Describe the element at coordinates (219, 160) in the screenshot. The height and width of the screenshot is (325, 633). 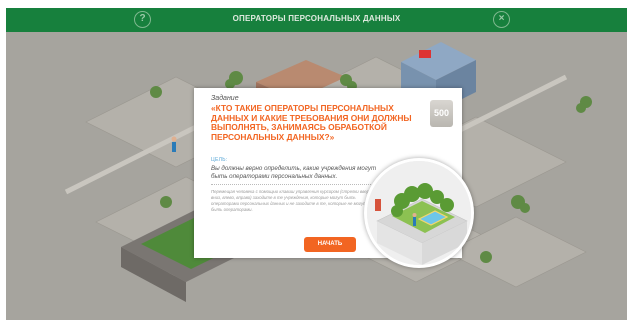
I see `goal-label: ЦЕЛЬ:` at that location.